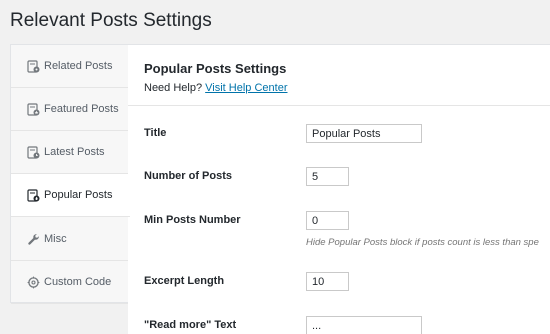  I want to click on title-input, so click(364, 133).